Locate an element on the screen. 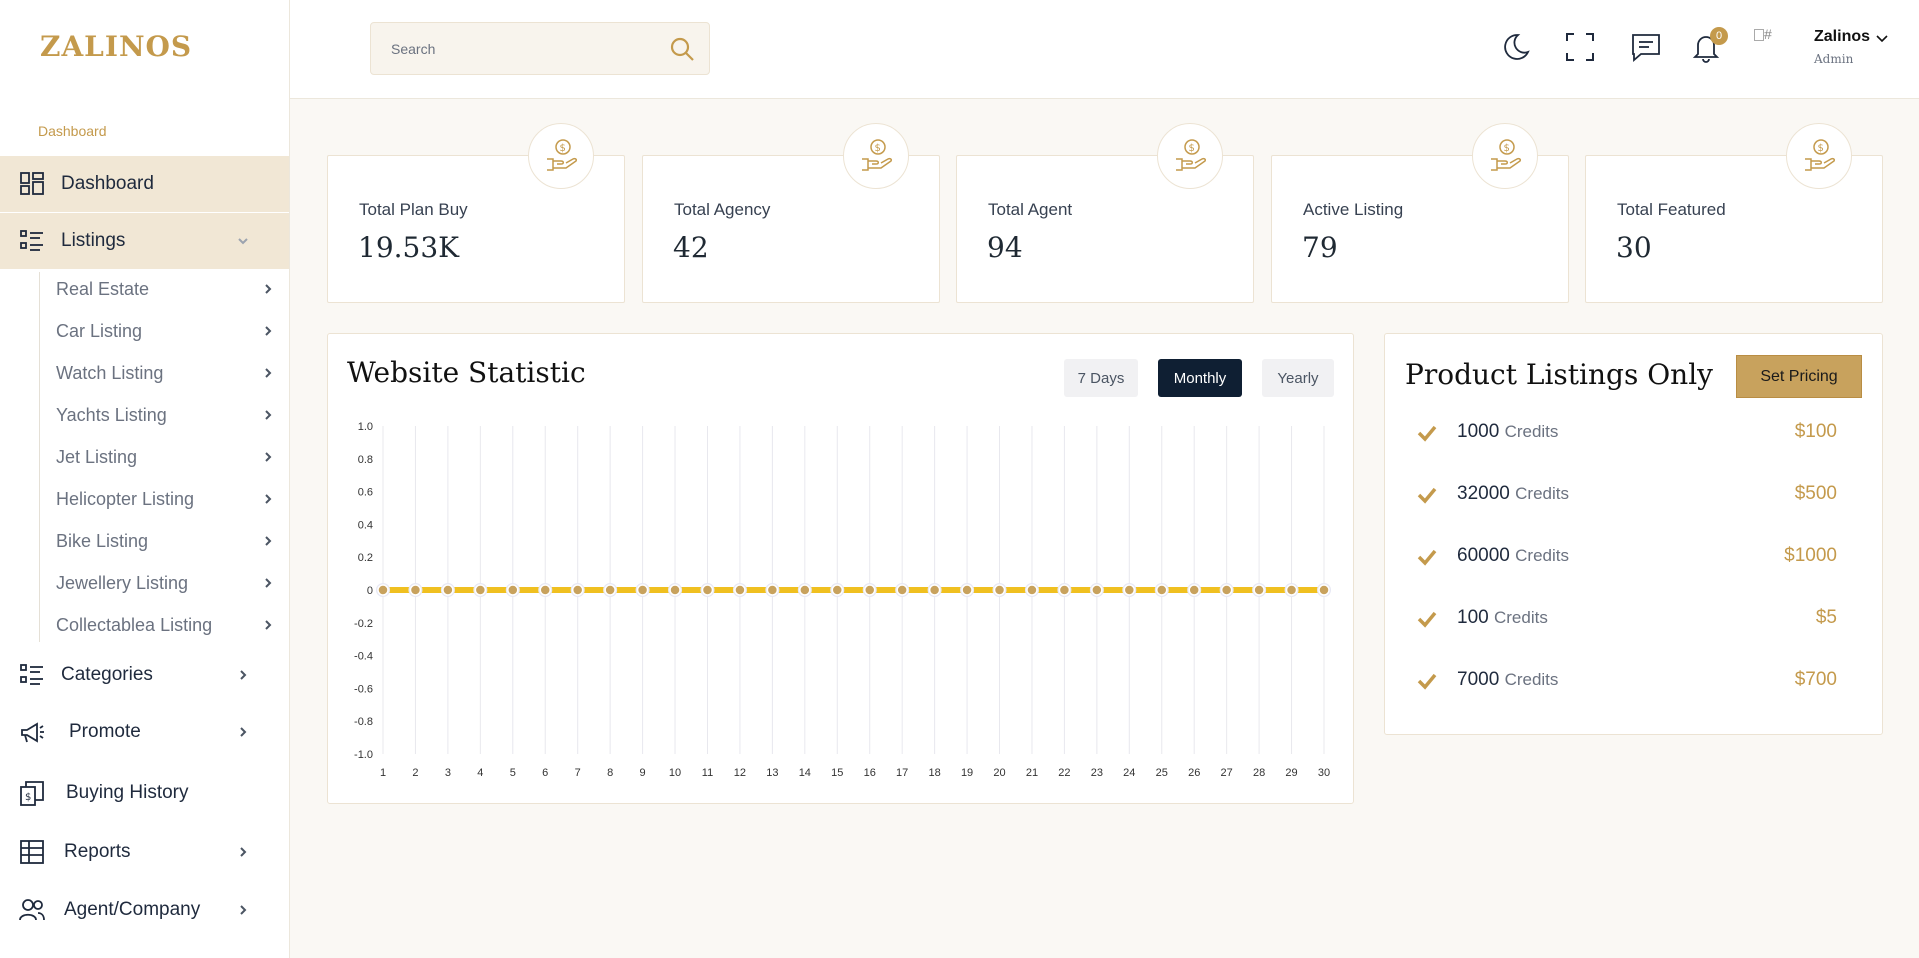 The width and height of the screenshot is (1919, 958). credit-amount: 1000 is located at coordinates (1478, 431).